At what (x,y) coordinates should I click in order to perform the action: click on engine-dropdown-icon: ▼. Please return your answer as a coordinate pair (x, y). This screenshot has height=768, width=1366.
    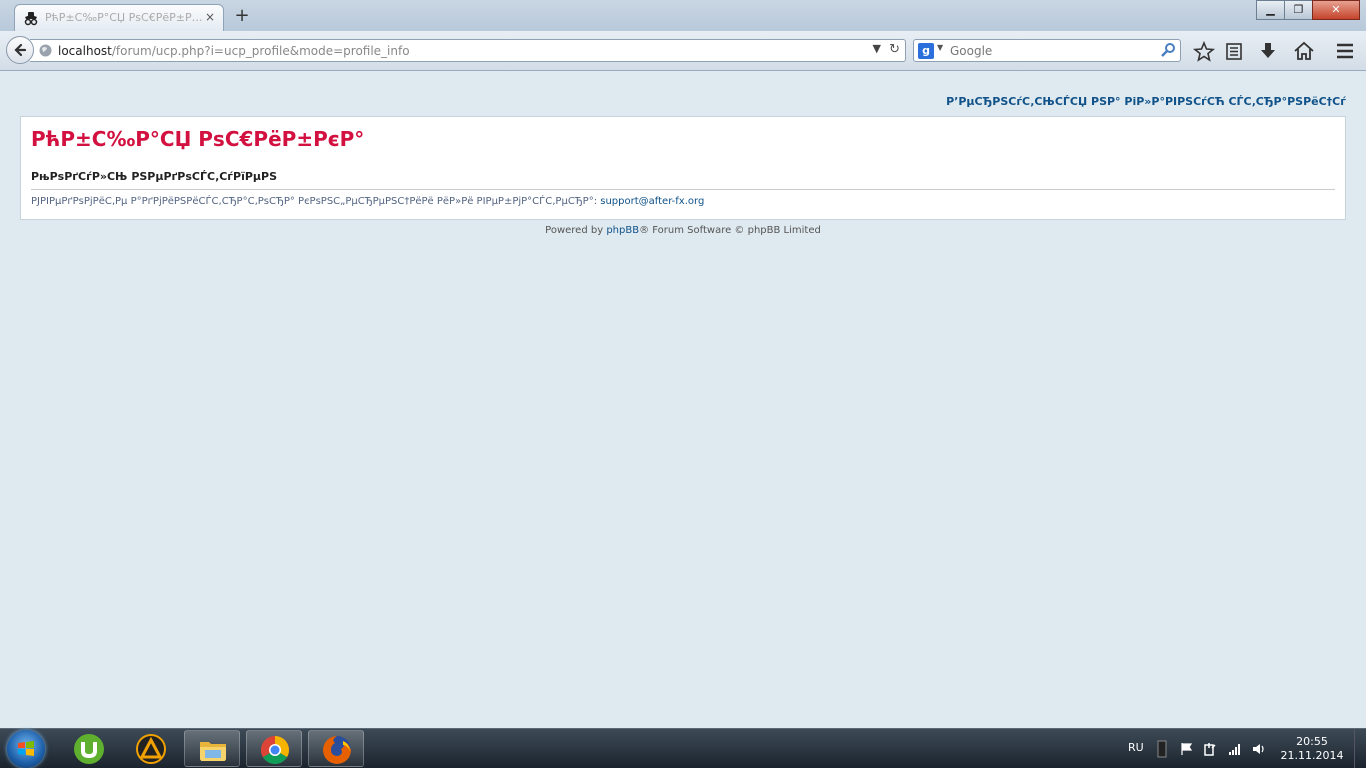
    Looking at the image, I should click on (940, 47).